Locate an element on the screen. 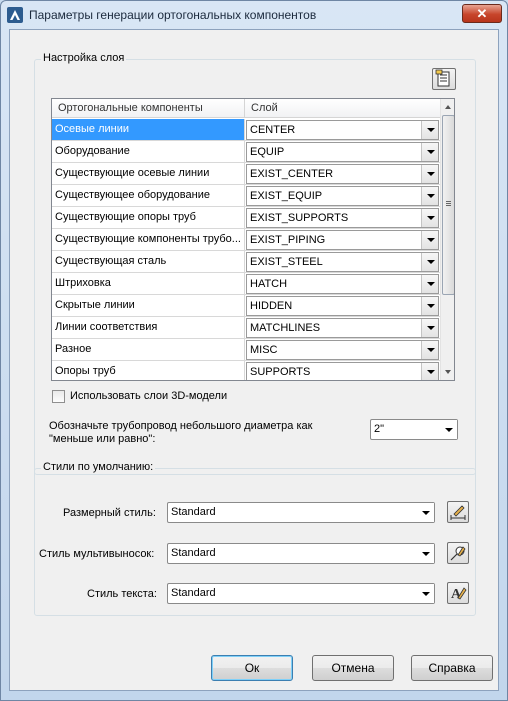  scroll-thumb is located at coordinates (448, 205).